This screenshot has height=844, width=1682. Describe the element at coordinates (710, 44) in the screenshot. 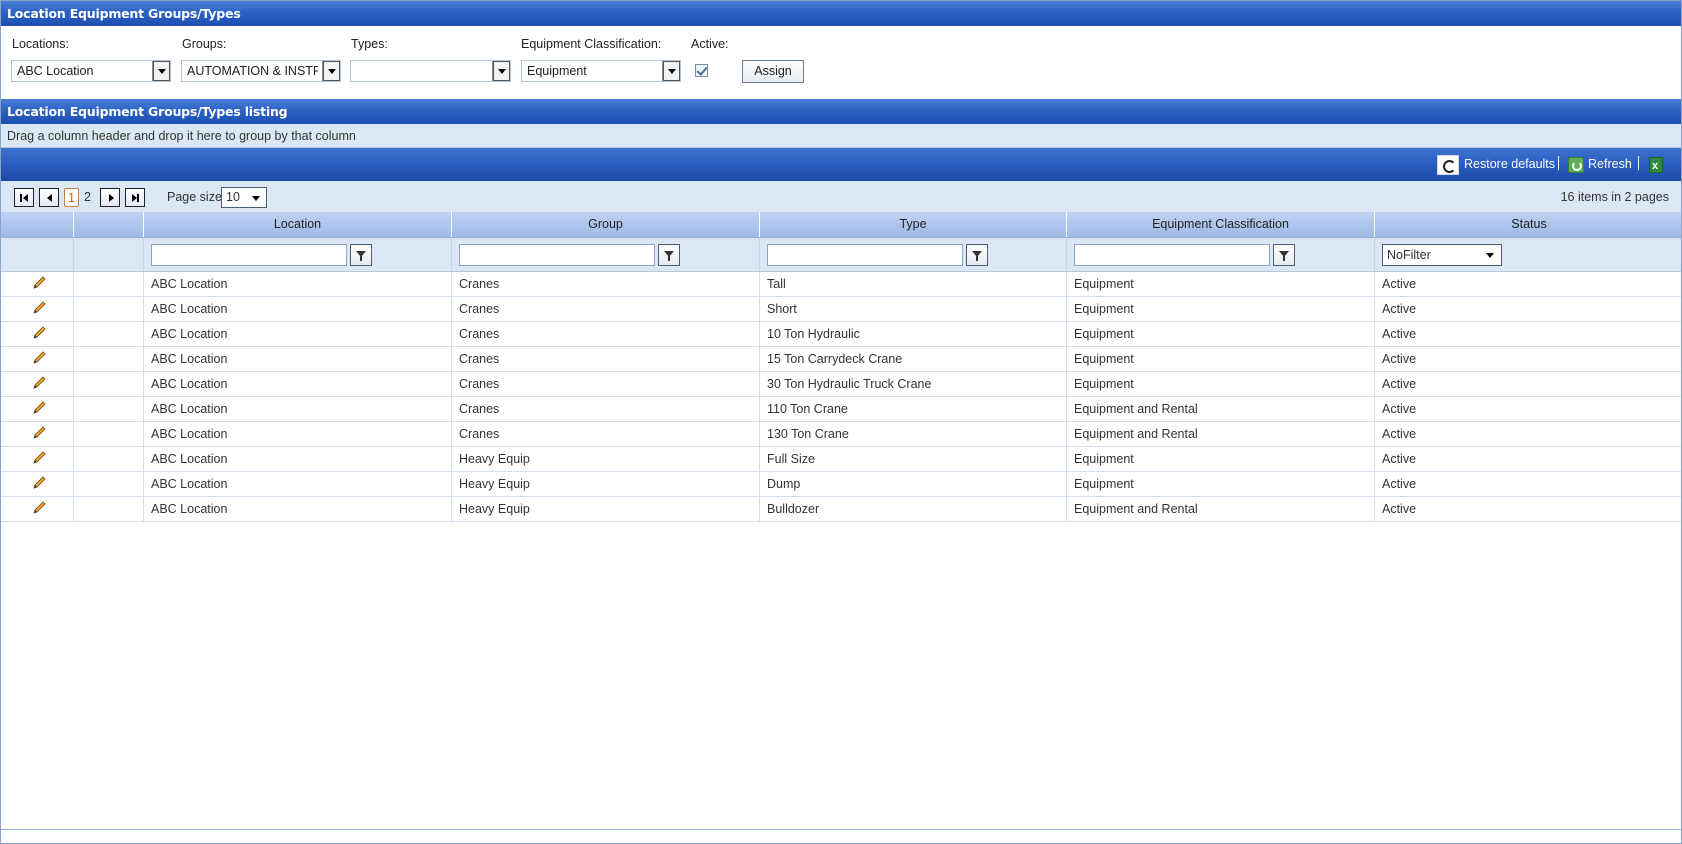

I see `active-label: Active:` at that location.